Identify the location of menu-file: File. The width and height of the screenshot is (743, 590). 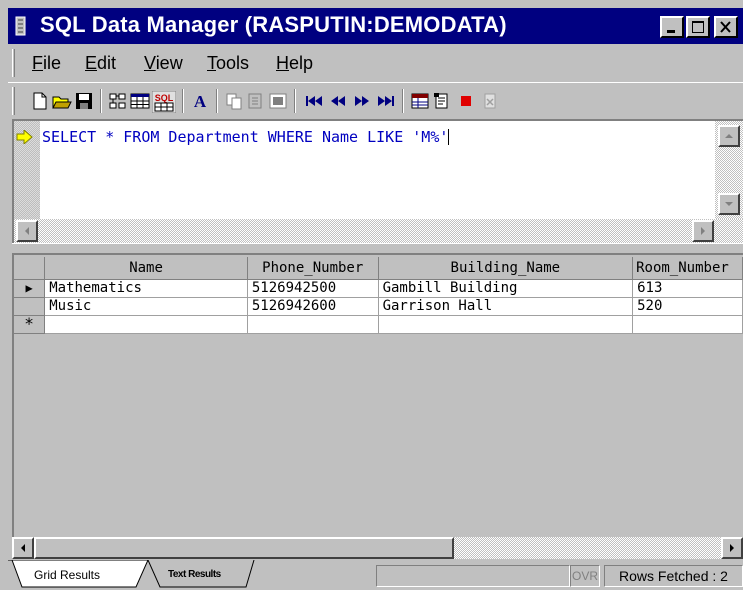
(46, 63).